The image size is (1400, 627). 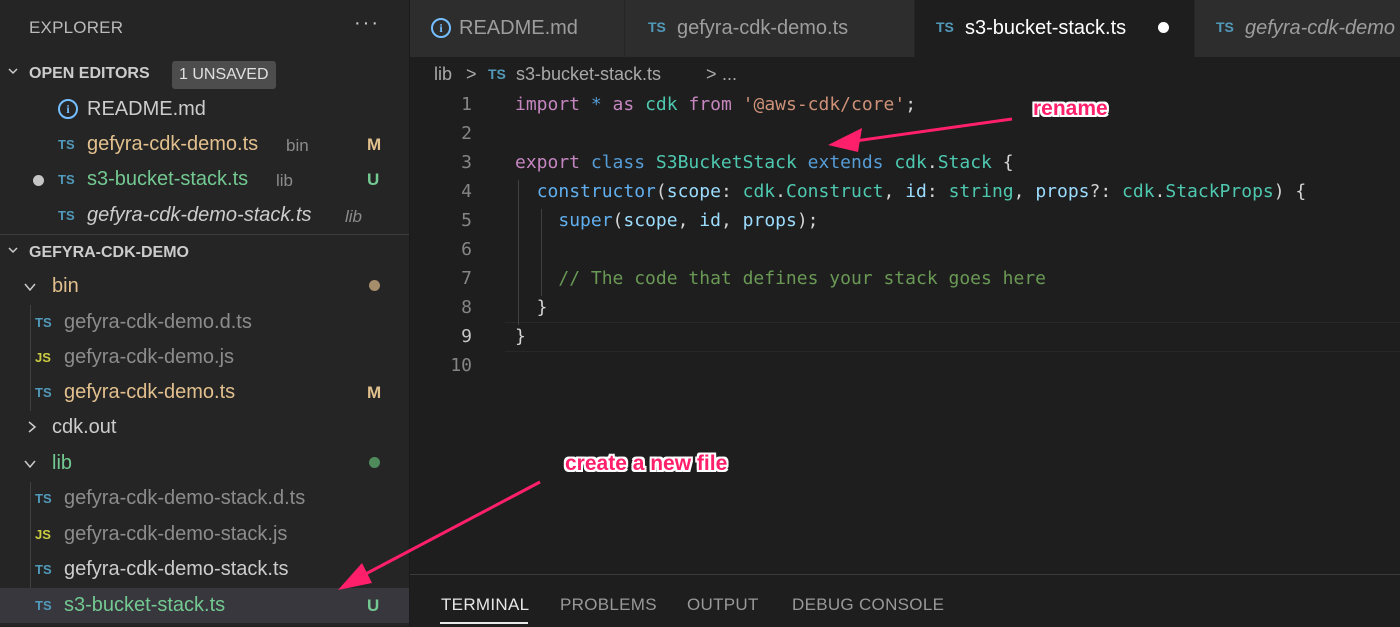 I want to click on tab-gefyra-cdk-demo-stack: TS gefyra-cdk-demo, so click(x=1297, y=28).